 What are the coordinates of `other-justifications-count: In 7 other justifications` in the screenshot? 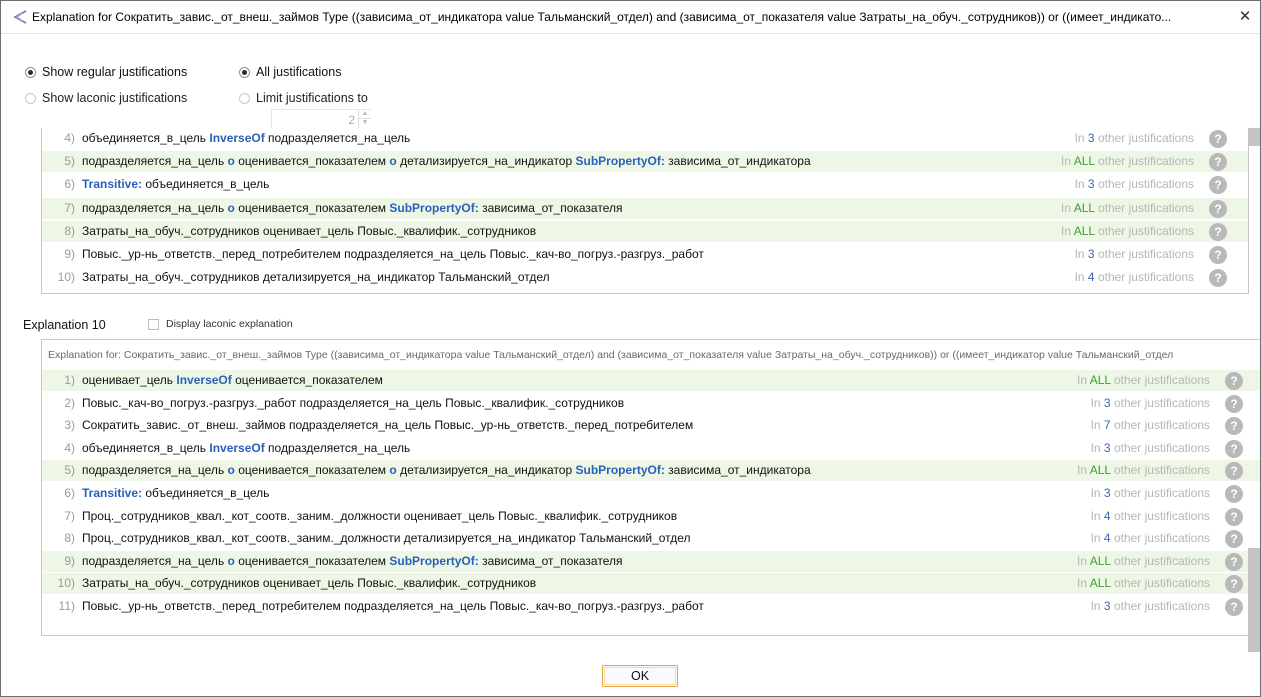 It's located at (1150, 425).